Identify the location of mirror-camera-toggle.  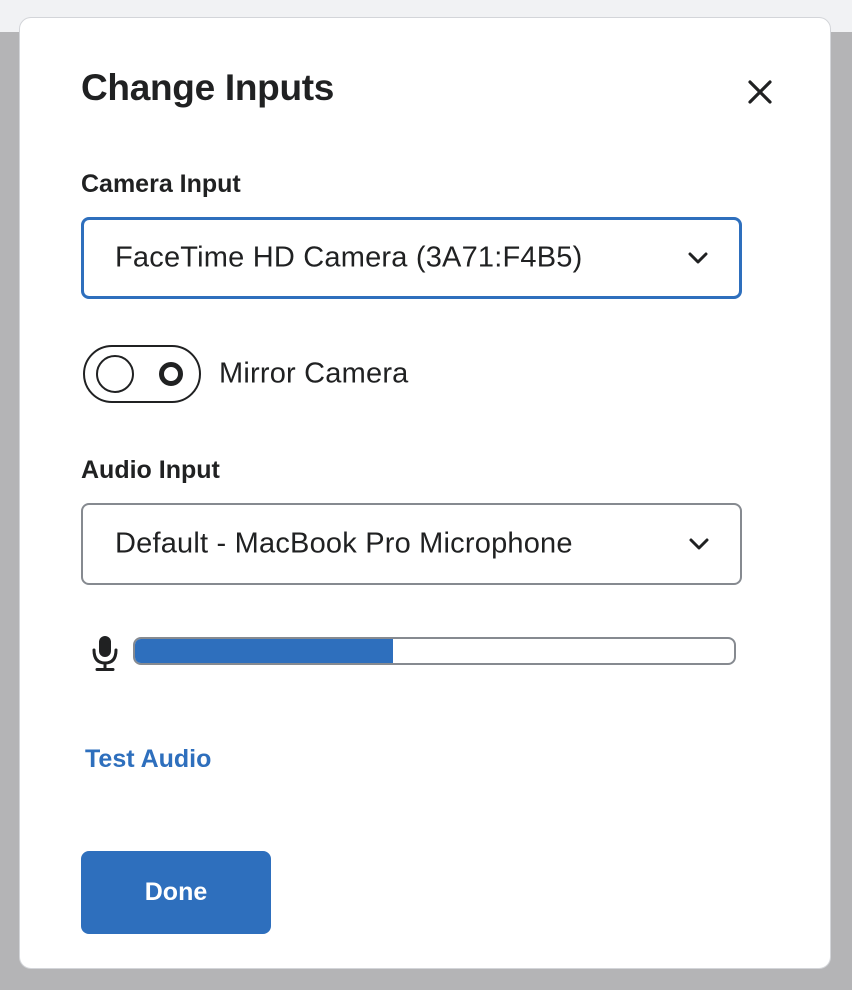
(142, 374).